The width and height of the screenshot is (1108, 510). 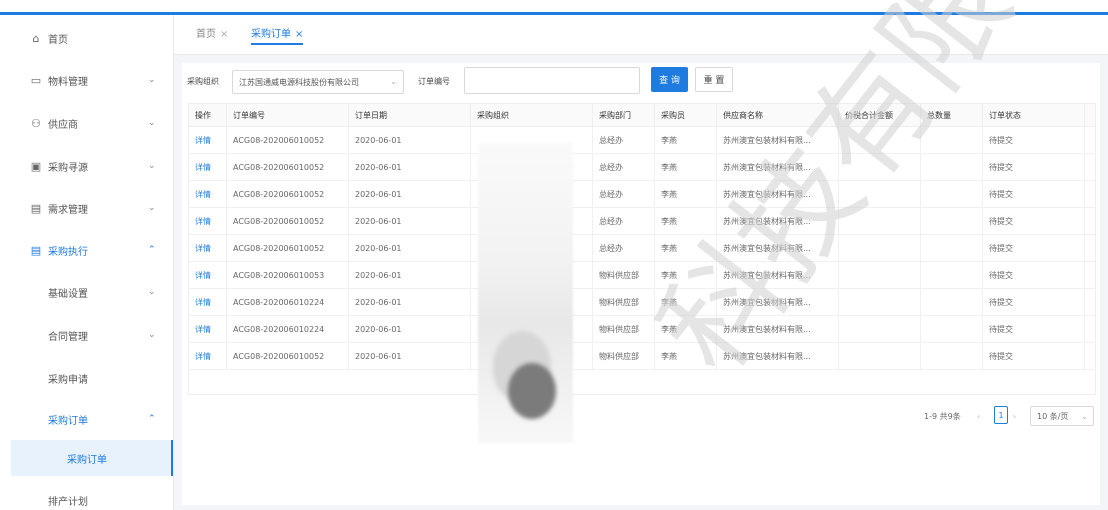 I want to click on org-select-value: 江苏国通威电源科技股份有限公司, so click(x=299, y=82).